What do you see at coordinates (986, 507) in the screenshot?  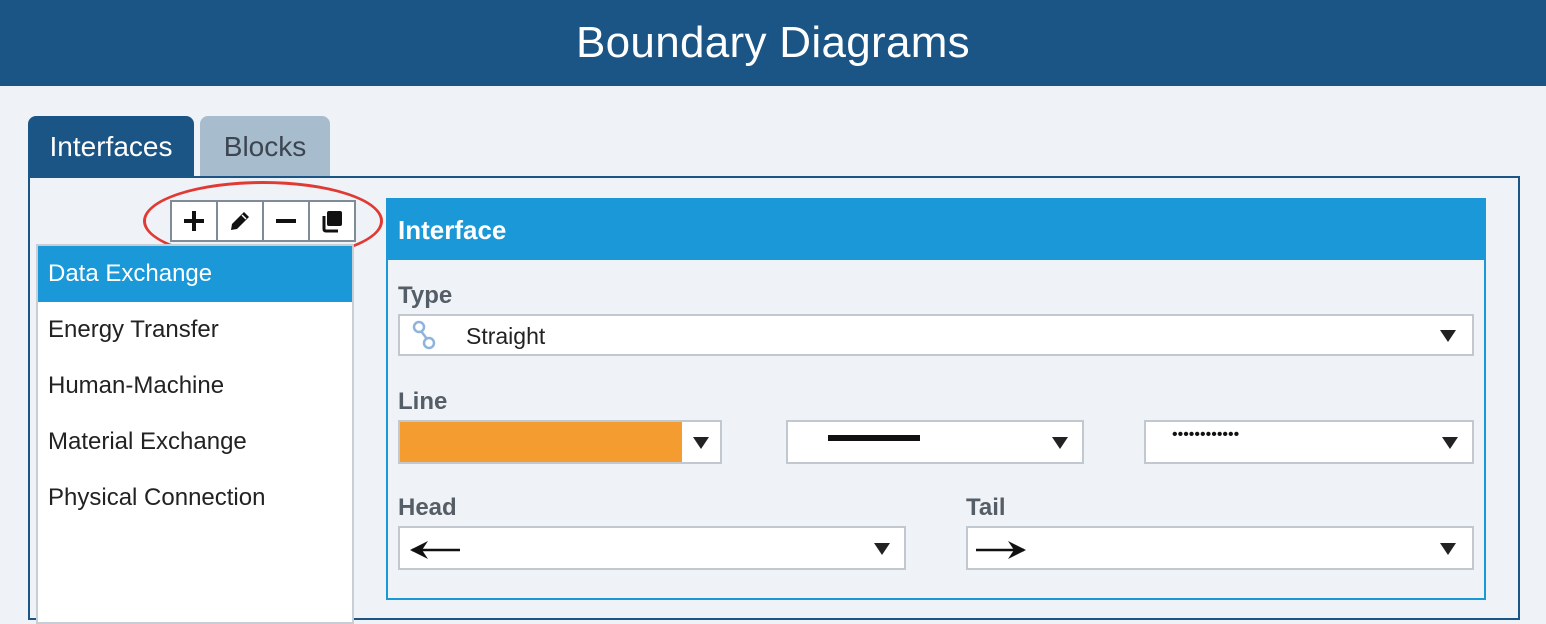 I see `tail-label: Tail` at bounding box center [986, 507].